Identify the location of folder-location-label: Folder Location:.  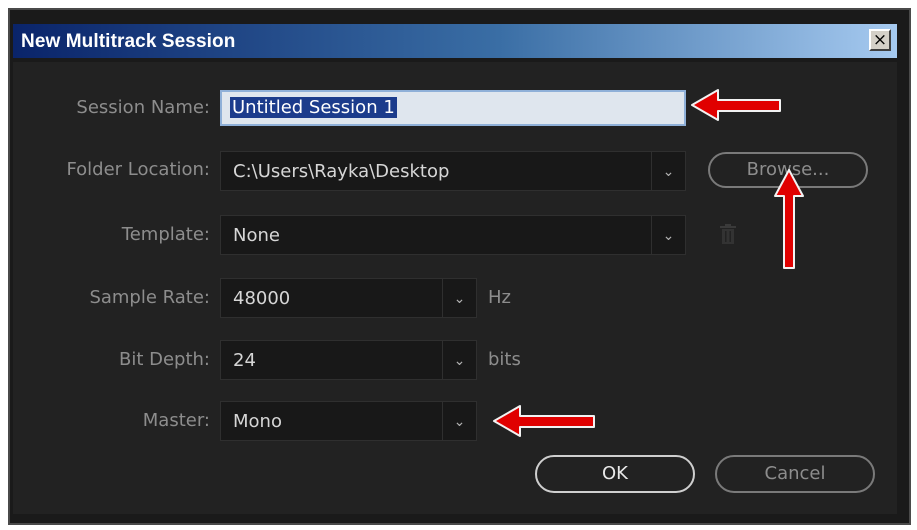
(138, 169).